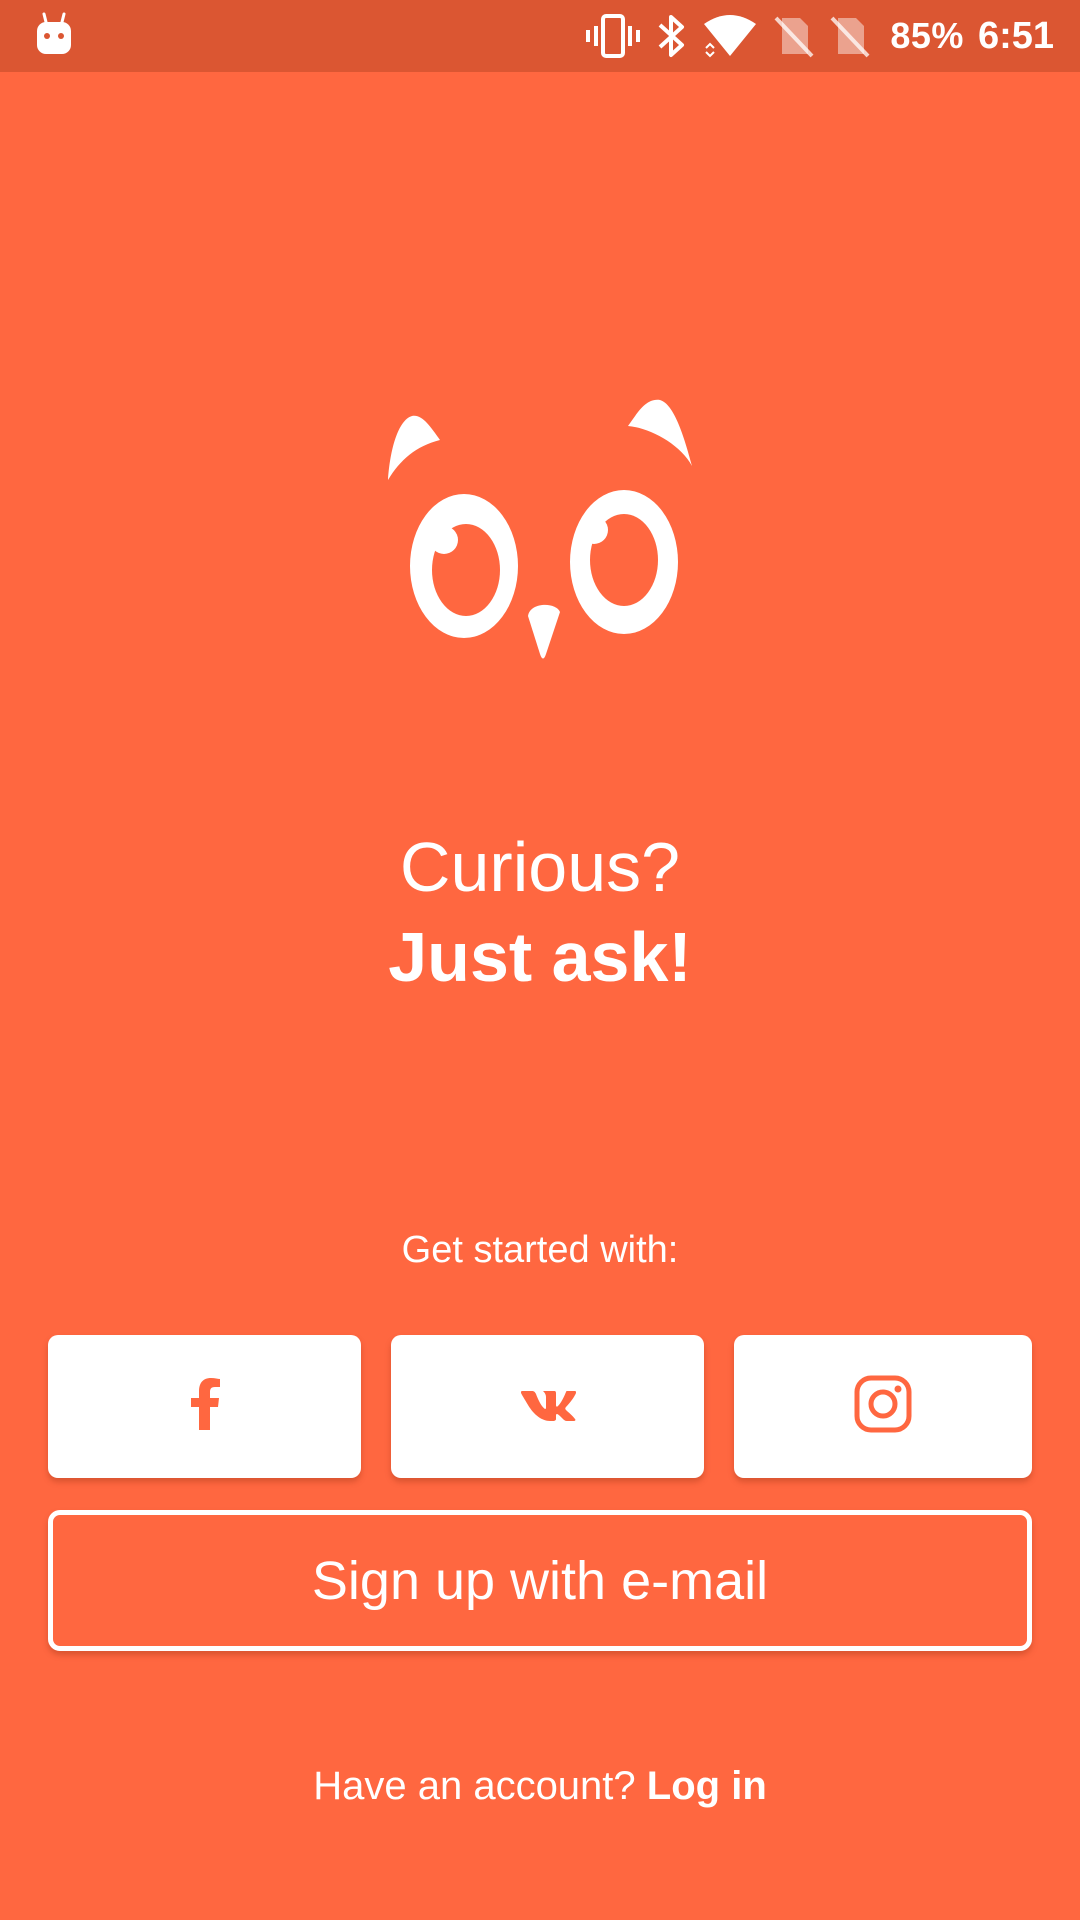 This screenshot has width=1080, height=1920. Describe the element at coordinates (1015, 35) in the screenshot. I see `clock: 6:51` at that location.